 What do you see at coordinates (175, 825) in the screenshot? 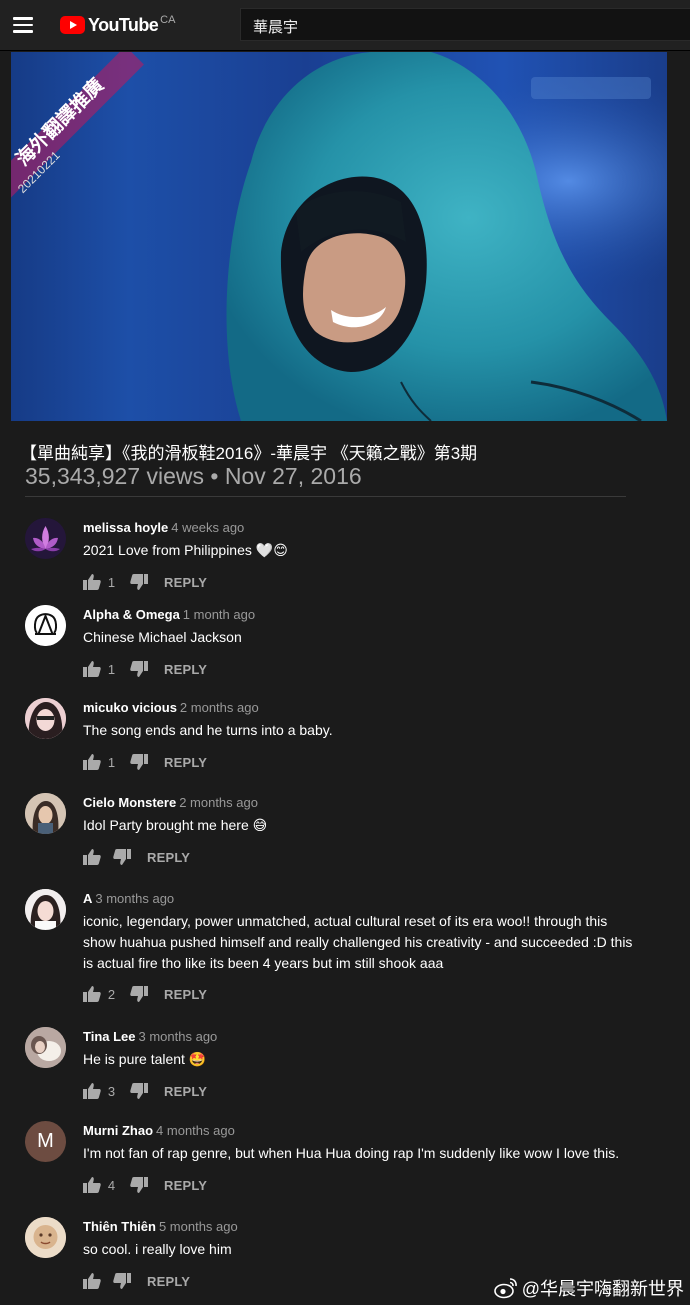
I see `comment-text: Idol Party brought me here 😅` at bounding box center [175, 825].